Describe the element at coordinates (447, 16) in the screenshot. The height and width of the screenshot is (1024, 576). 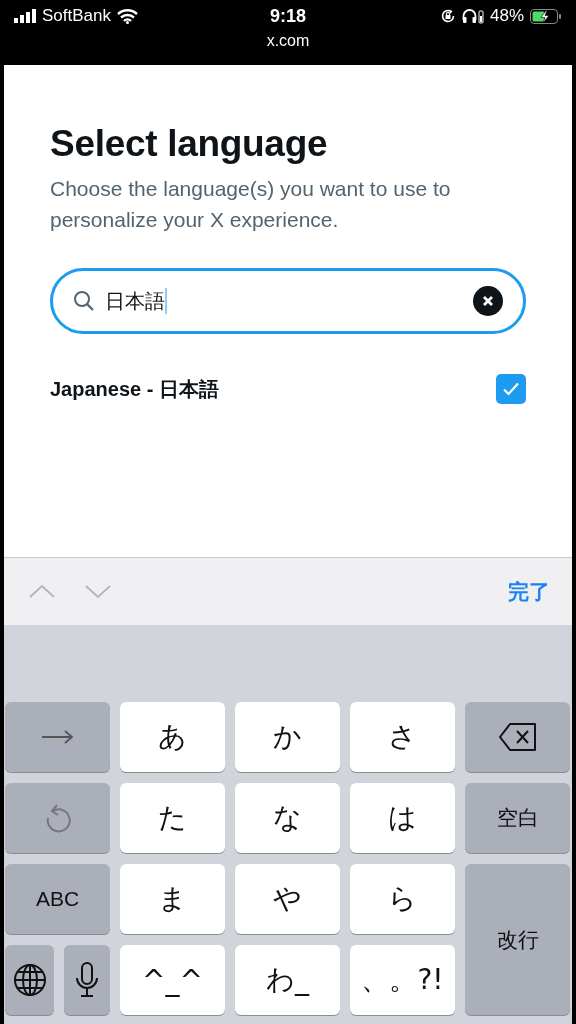
I see `rotation-lock-icon` at that location.